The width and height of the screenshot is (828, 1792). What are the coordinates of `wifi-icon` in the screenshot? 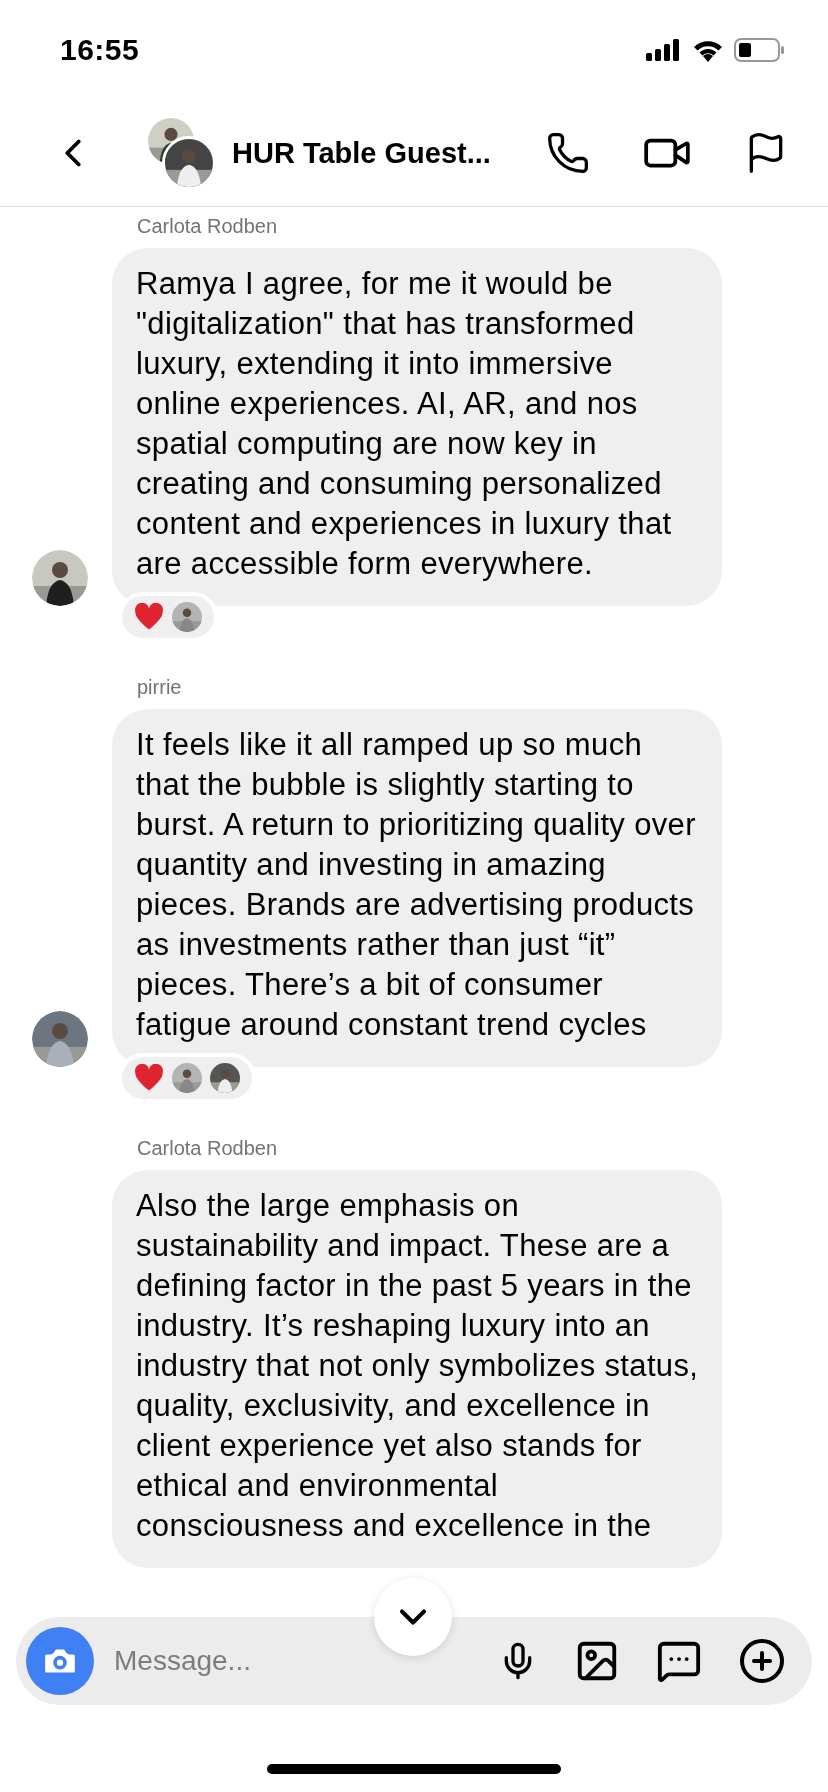 It's located at (708, 50).